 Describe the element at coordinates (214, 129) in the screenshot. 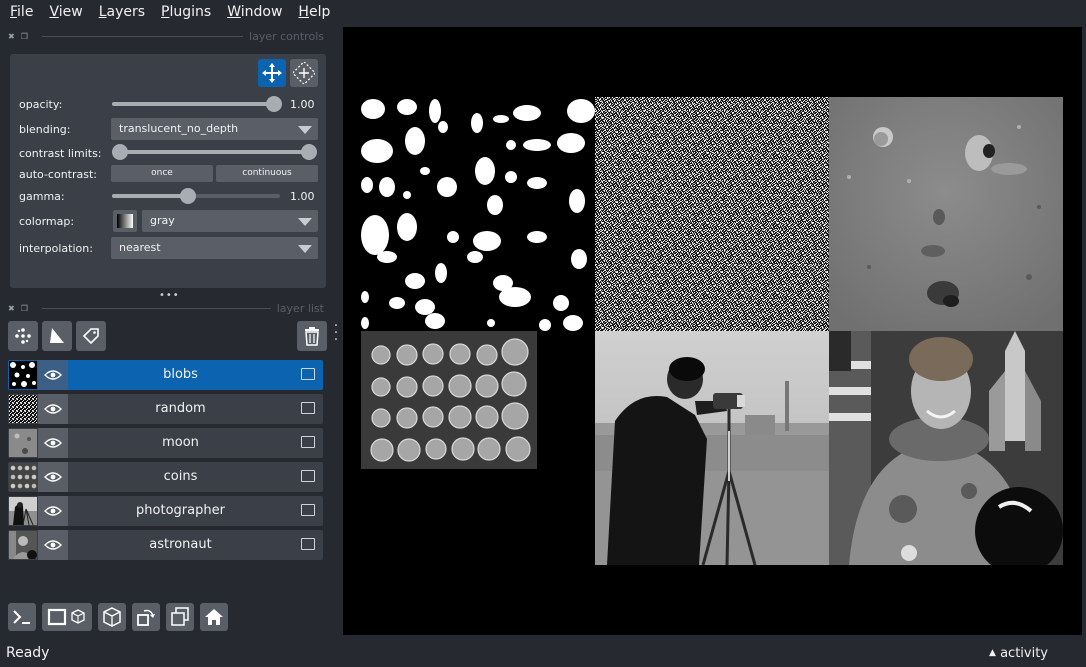

I see `blending-dropdown: translucent_no_depth` at that location.